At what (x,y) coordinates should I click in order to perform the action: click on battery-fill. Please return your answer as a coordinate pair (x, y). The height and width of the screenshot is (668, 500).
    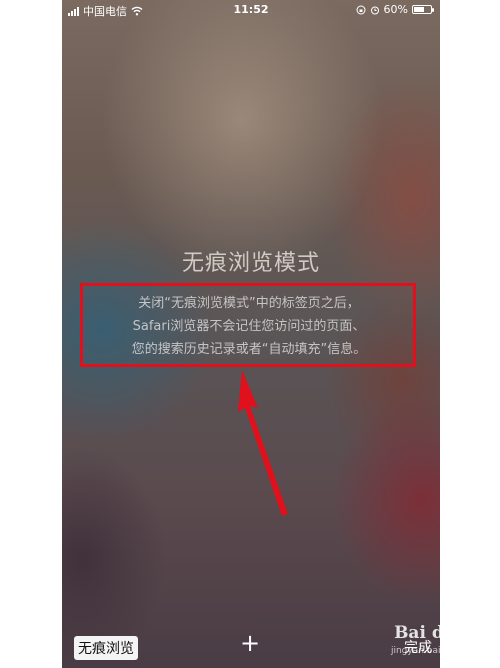
    Looking at the image, I should click on (419, 9).